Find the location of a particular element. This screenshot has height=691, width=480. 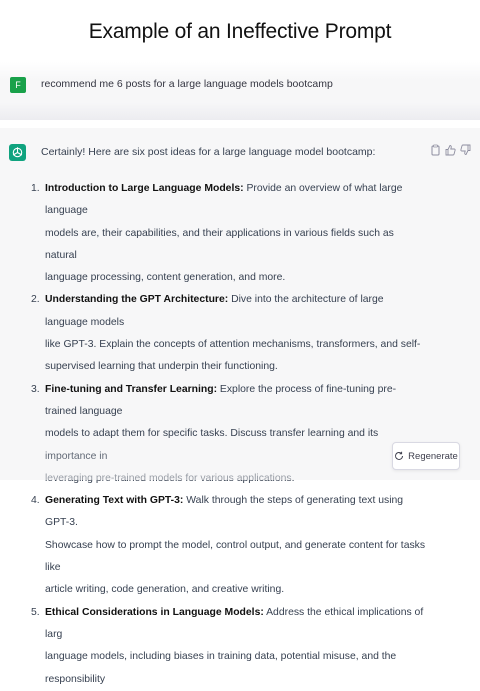

regenerate-button: Regenerate is located at coordinates (426, 456).